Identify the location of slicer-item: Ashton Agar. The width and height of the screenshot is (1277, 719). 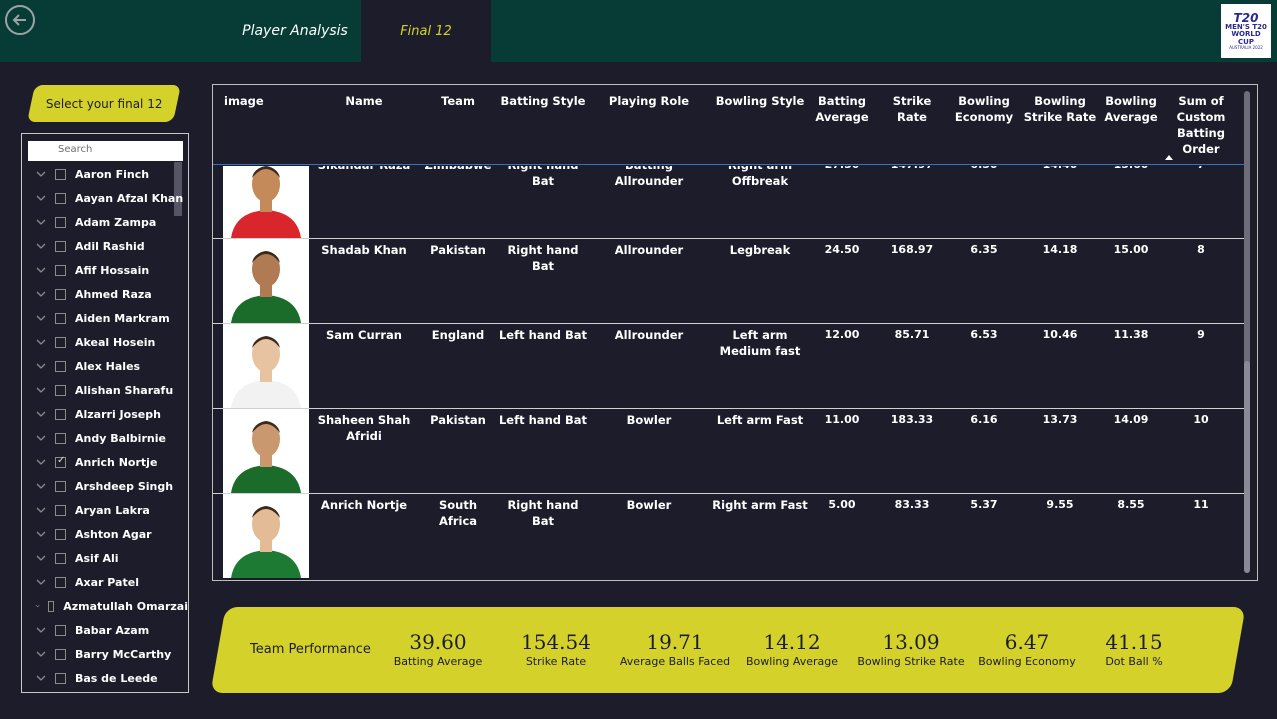
(105, 534).